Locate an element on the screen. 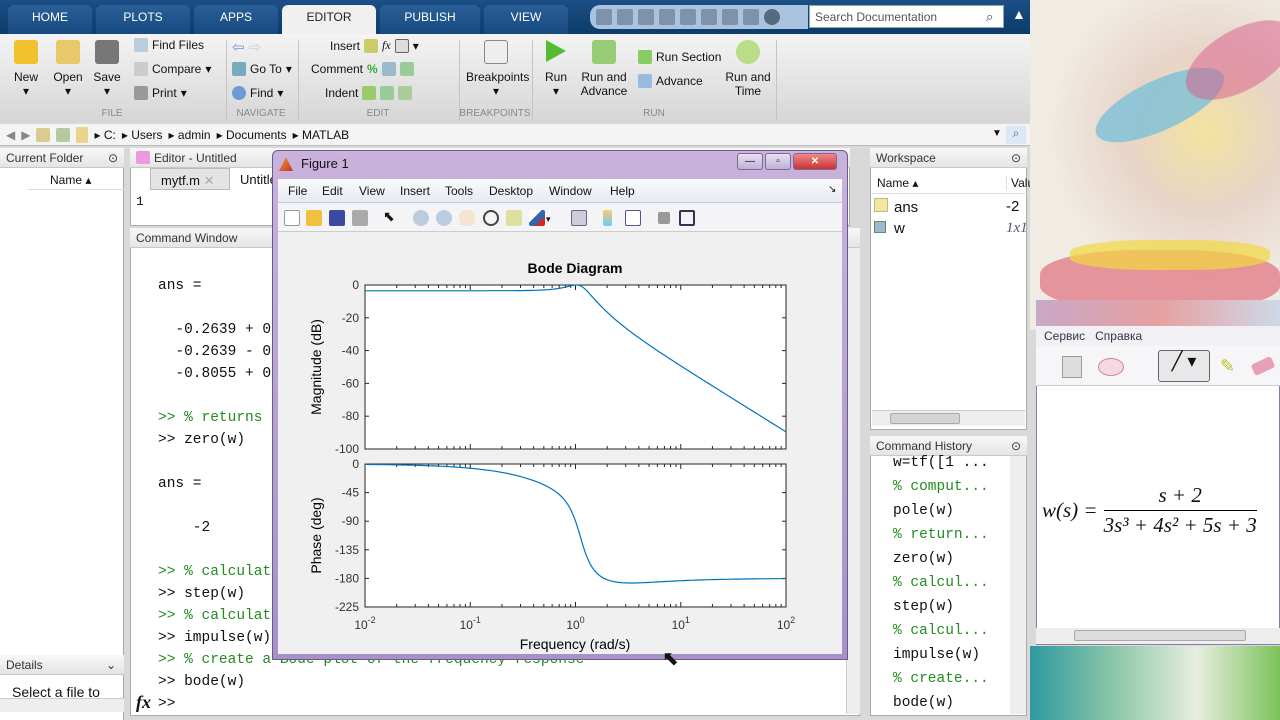 Image resolution: width=1280 pixels, height=720 pixels. tab-apps: APPS is located at coordinates (236, 19).